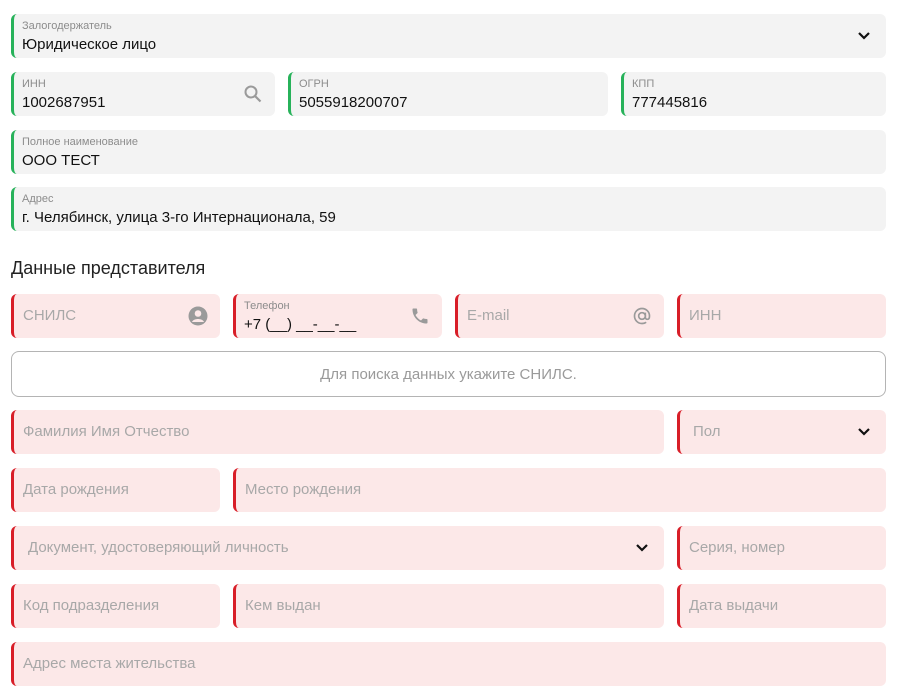 The image size is (904, 695). What do you see at coordinates (337, 432) in the screenshot?
I see `fio-field: Фамилия Имя Отчество` at bounding box center [337, 432].